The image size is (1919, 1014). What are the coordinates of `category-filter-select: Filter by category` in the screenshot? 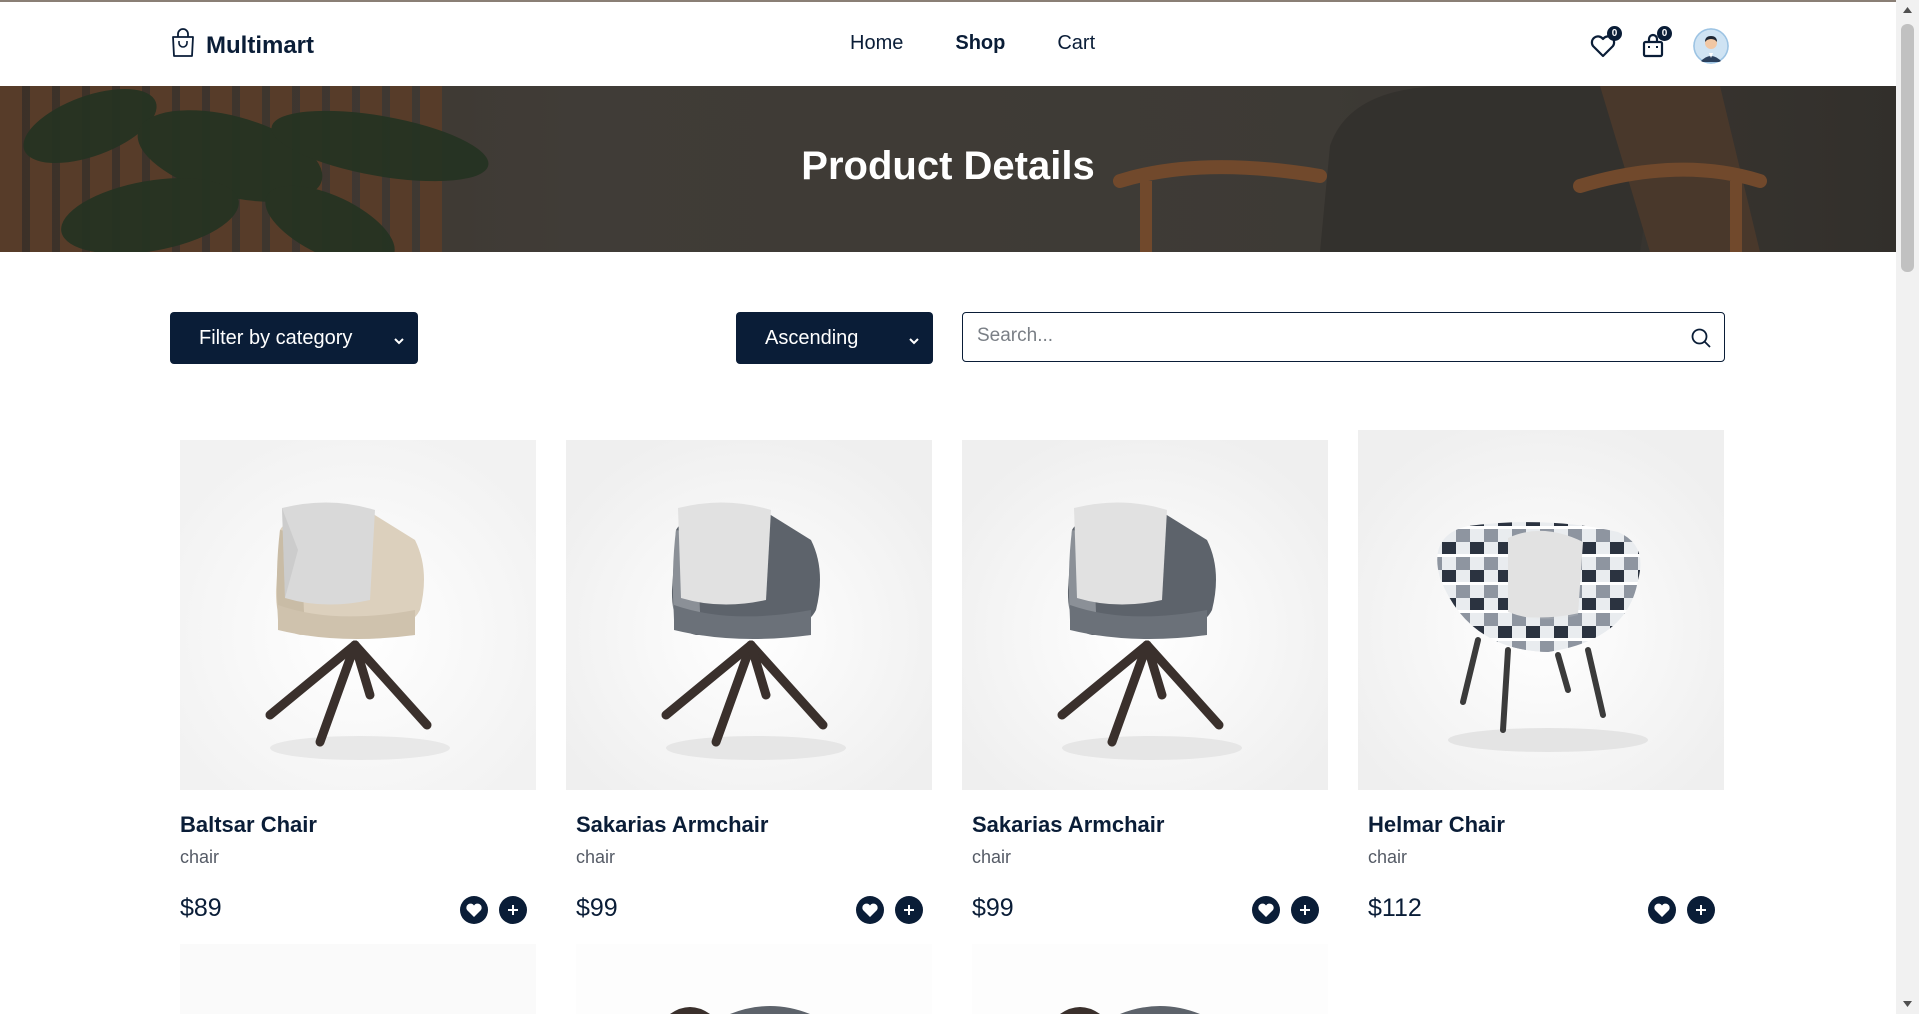 It's located at (294, 338).